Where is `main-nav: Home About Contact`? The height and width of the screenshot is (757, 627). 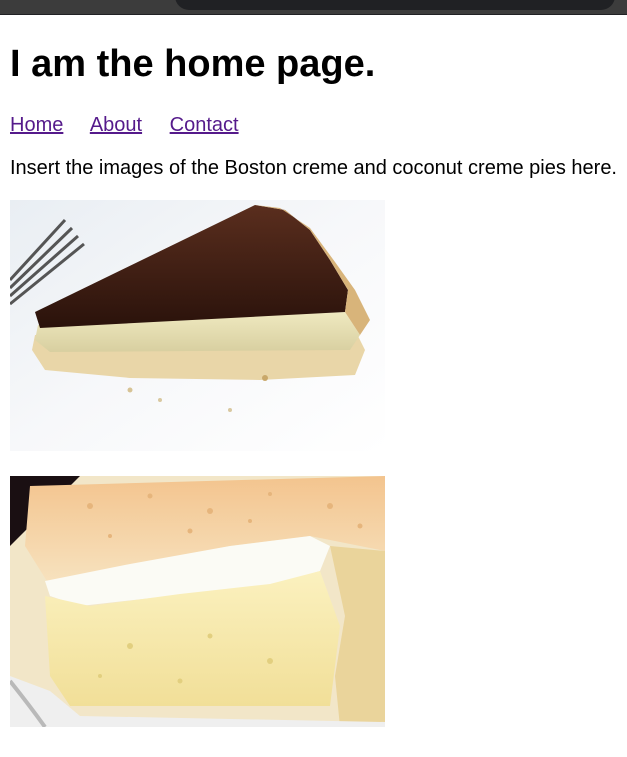 main-nav: Home About Contact is located at coordinates (135, 125).